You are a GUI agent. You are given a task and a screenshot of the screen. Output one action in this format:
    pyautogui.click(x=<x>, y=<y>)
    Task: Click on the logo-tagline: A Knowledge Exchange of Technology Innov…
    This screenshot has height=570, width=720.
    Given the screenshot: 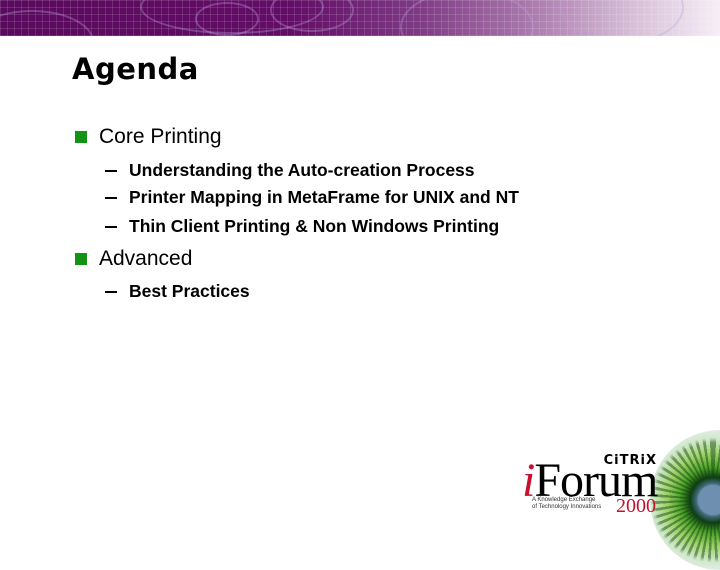 What is the action you would take?
    pyautogui.click(x=566, y=504)
    